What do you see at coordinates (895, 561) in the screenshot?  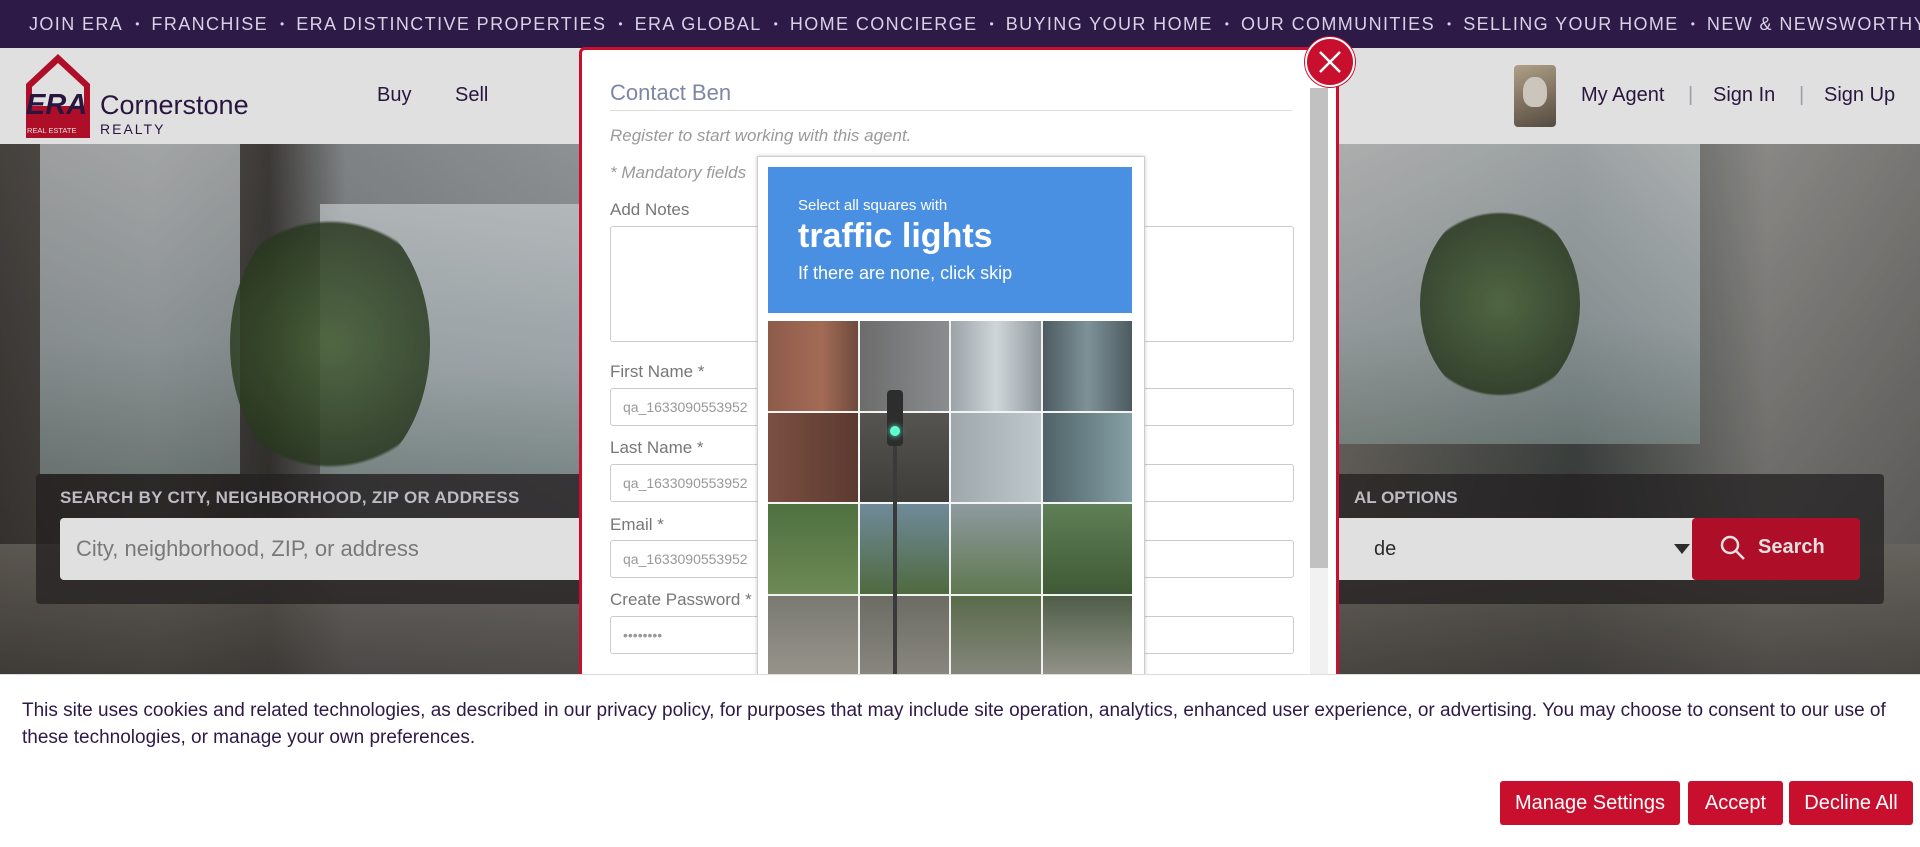 I see `traffic-light-pole` at bounding box center [895, 561].